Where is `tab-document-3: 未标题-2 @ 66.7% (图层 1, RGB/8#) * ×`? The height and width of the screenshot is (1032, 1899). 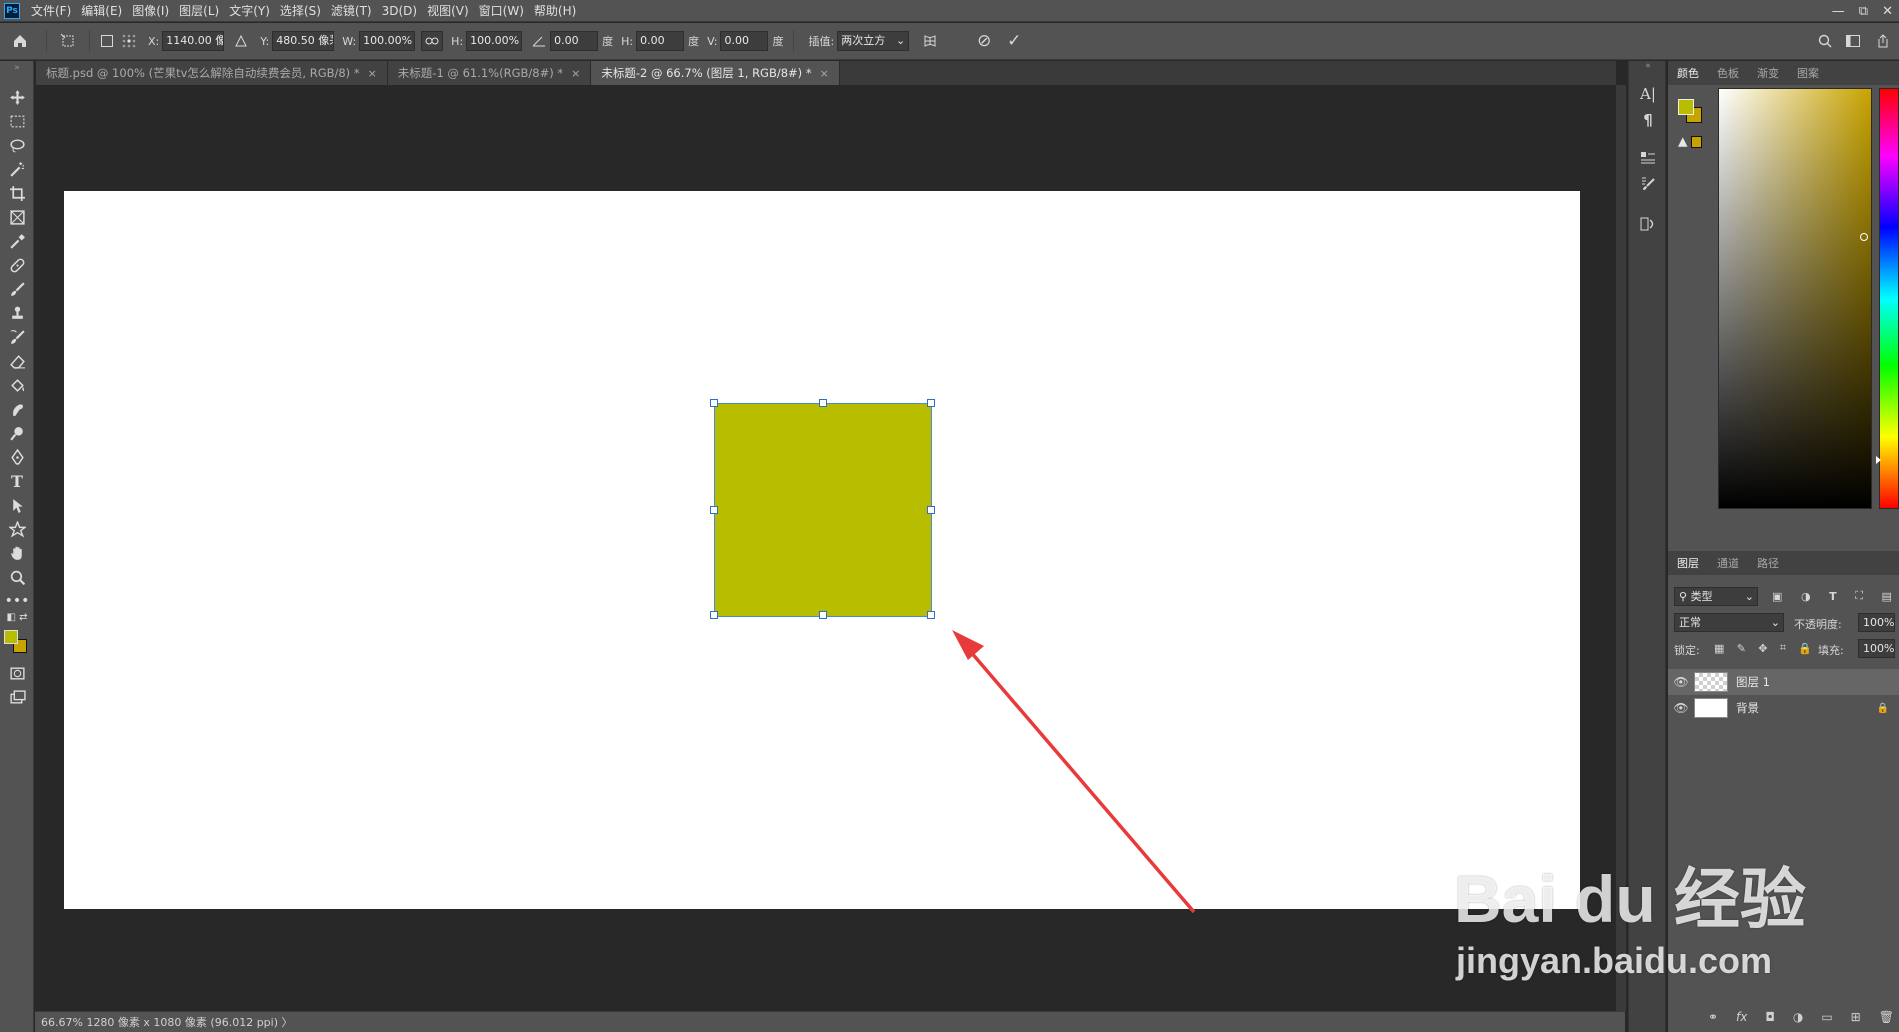 tab-document-3: 未标题-2 @ 66.7% (图层 1, RGB/8#) * × is located at coordinates (715, 73).